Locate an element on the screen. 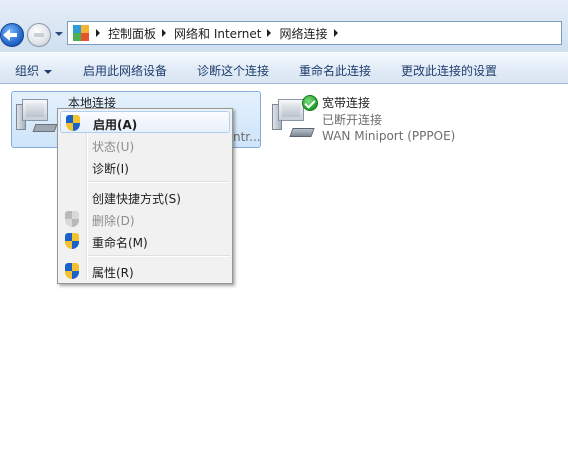 This screenshot has height=452, width=568. broadband-connection-status: 已断开连接 is located at coordinates (352, 120).